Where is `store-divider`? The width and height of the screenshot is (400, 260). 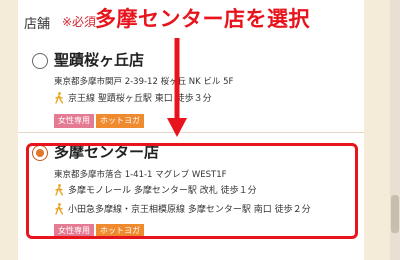
store-divider is located at coordinates (191, 132).